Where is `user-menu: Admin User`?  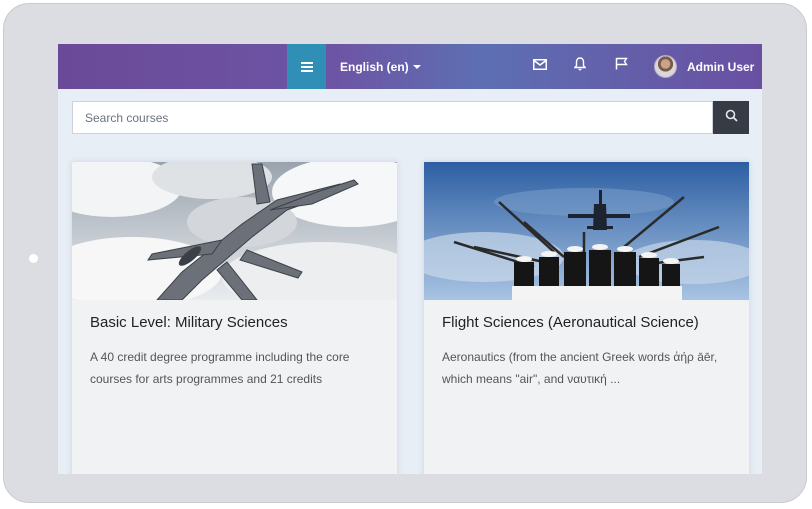 user-menu: Admin User is located at coordinates (720, 66).